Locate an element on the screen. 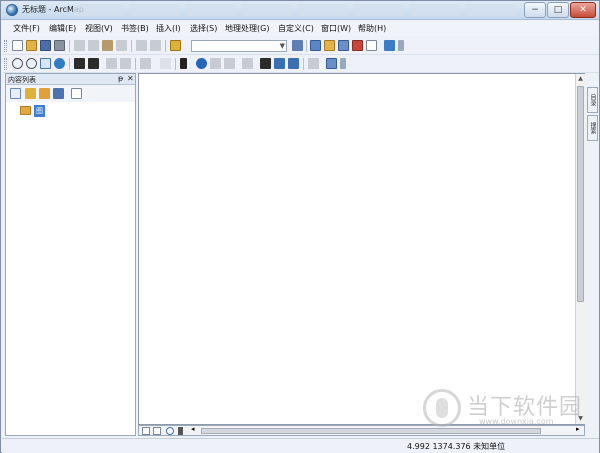 This screenshot has width=600, height=453. find-route-icon is located at coordinates (279, 63).